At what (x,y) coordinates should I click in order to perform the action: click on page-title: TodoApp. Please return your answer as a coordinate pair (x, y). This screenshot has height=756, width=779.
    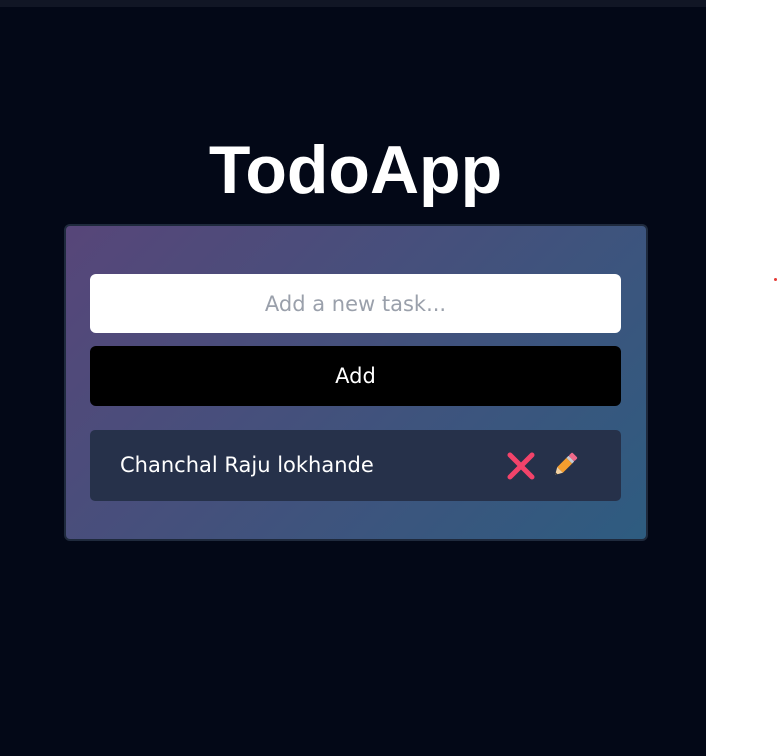
    Looking at the image, I should click on (355, 169).